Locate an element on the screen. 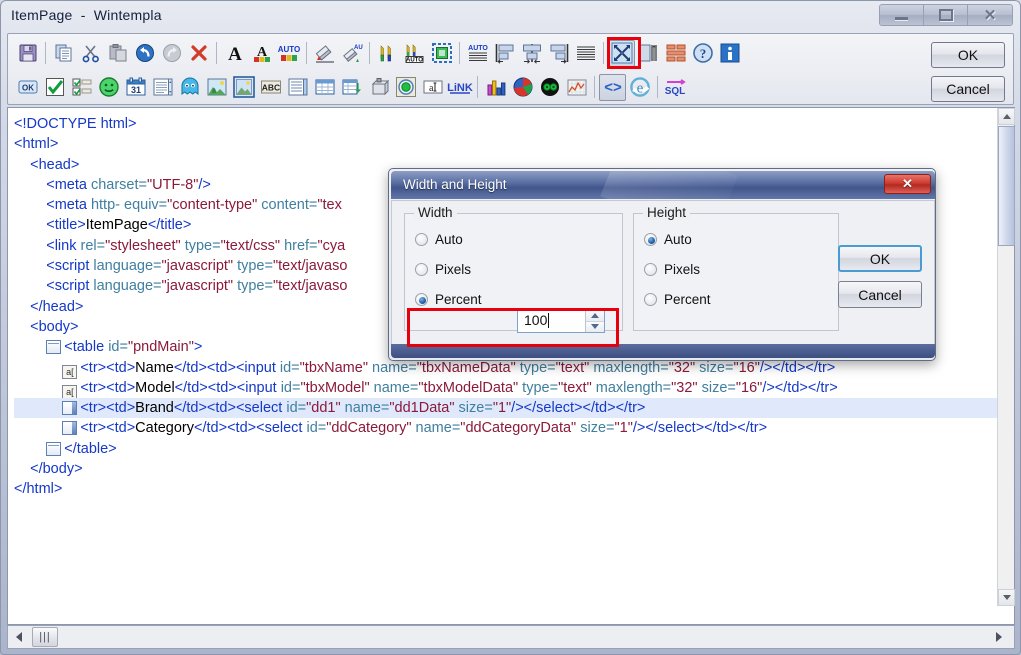  code-token: "dd1Data" is located at coordinates (422, 408).